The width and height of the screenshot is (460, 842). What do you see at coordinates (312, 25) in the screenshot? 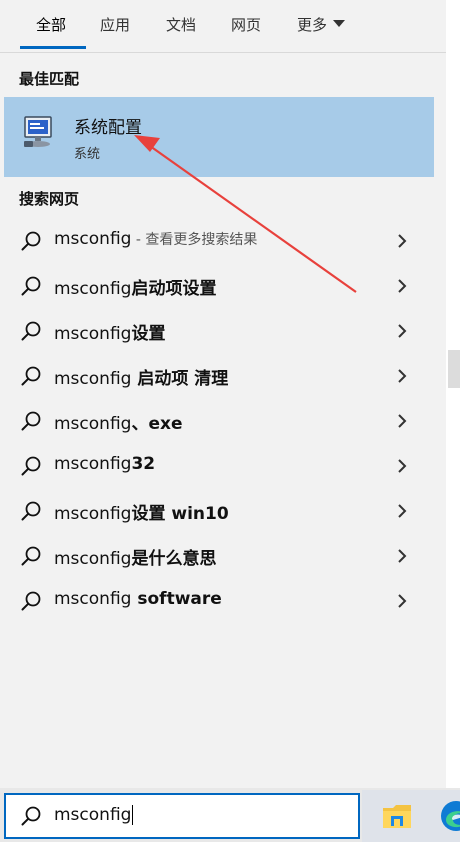
I see `tab-more-label: 更多` at bounding box center [312, 25].